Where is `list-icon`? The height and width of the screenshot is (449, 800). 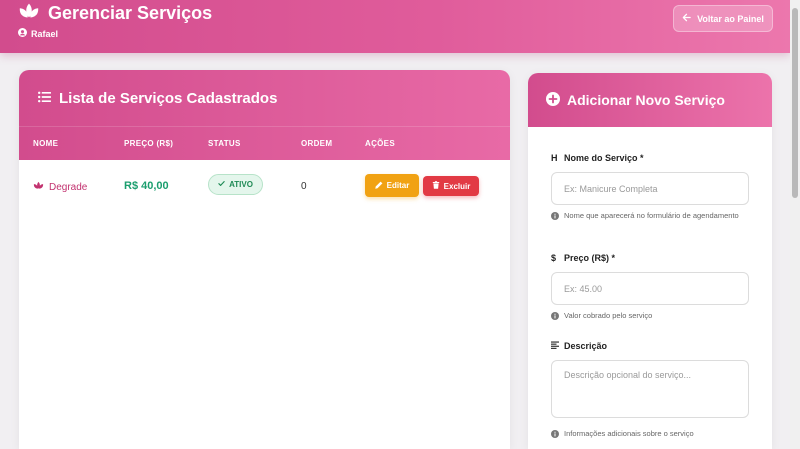
list-icon is located at coordinates (44, 98).